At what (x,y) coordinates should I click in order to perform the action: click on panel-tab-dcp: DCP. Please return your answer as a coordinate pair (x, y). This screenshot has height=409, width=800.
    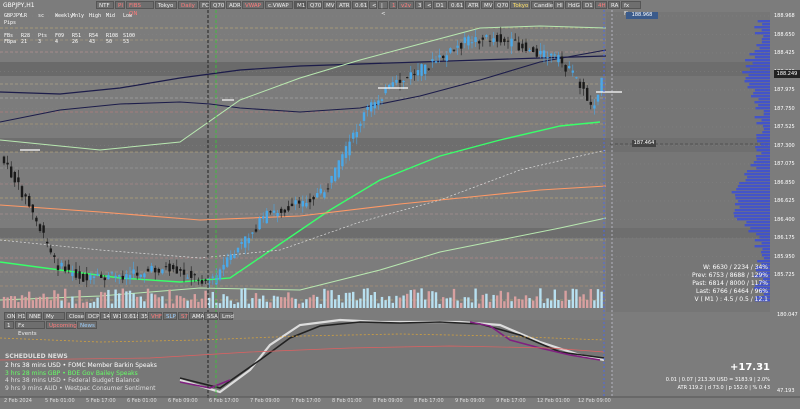
    Looking at the image, I should click on (92, 316).